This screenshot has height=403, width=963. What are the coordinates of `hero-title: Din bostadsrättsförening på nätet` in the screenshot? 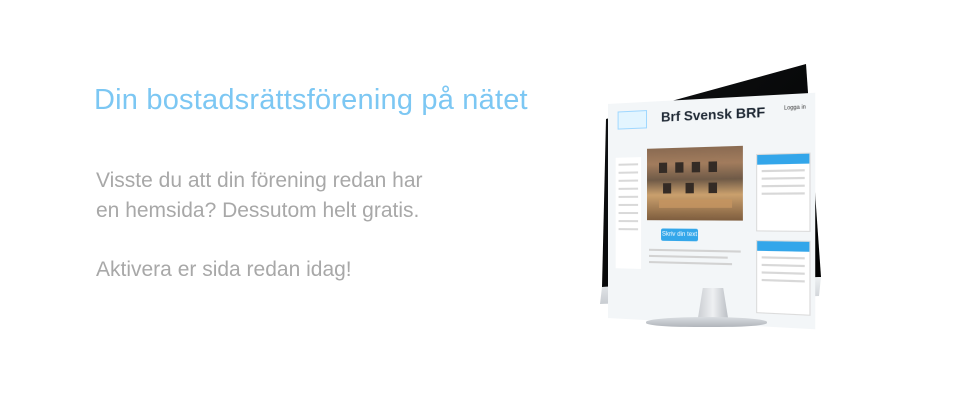 It's located at (311, 100).